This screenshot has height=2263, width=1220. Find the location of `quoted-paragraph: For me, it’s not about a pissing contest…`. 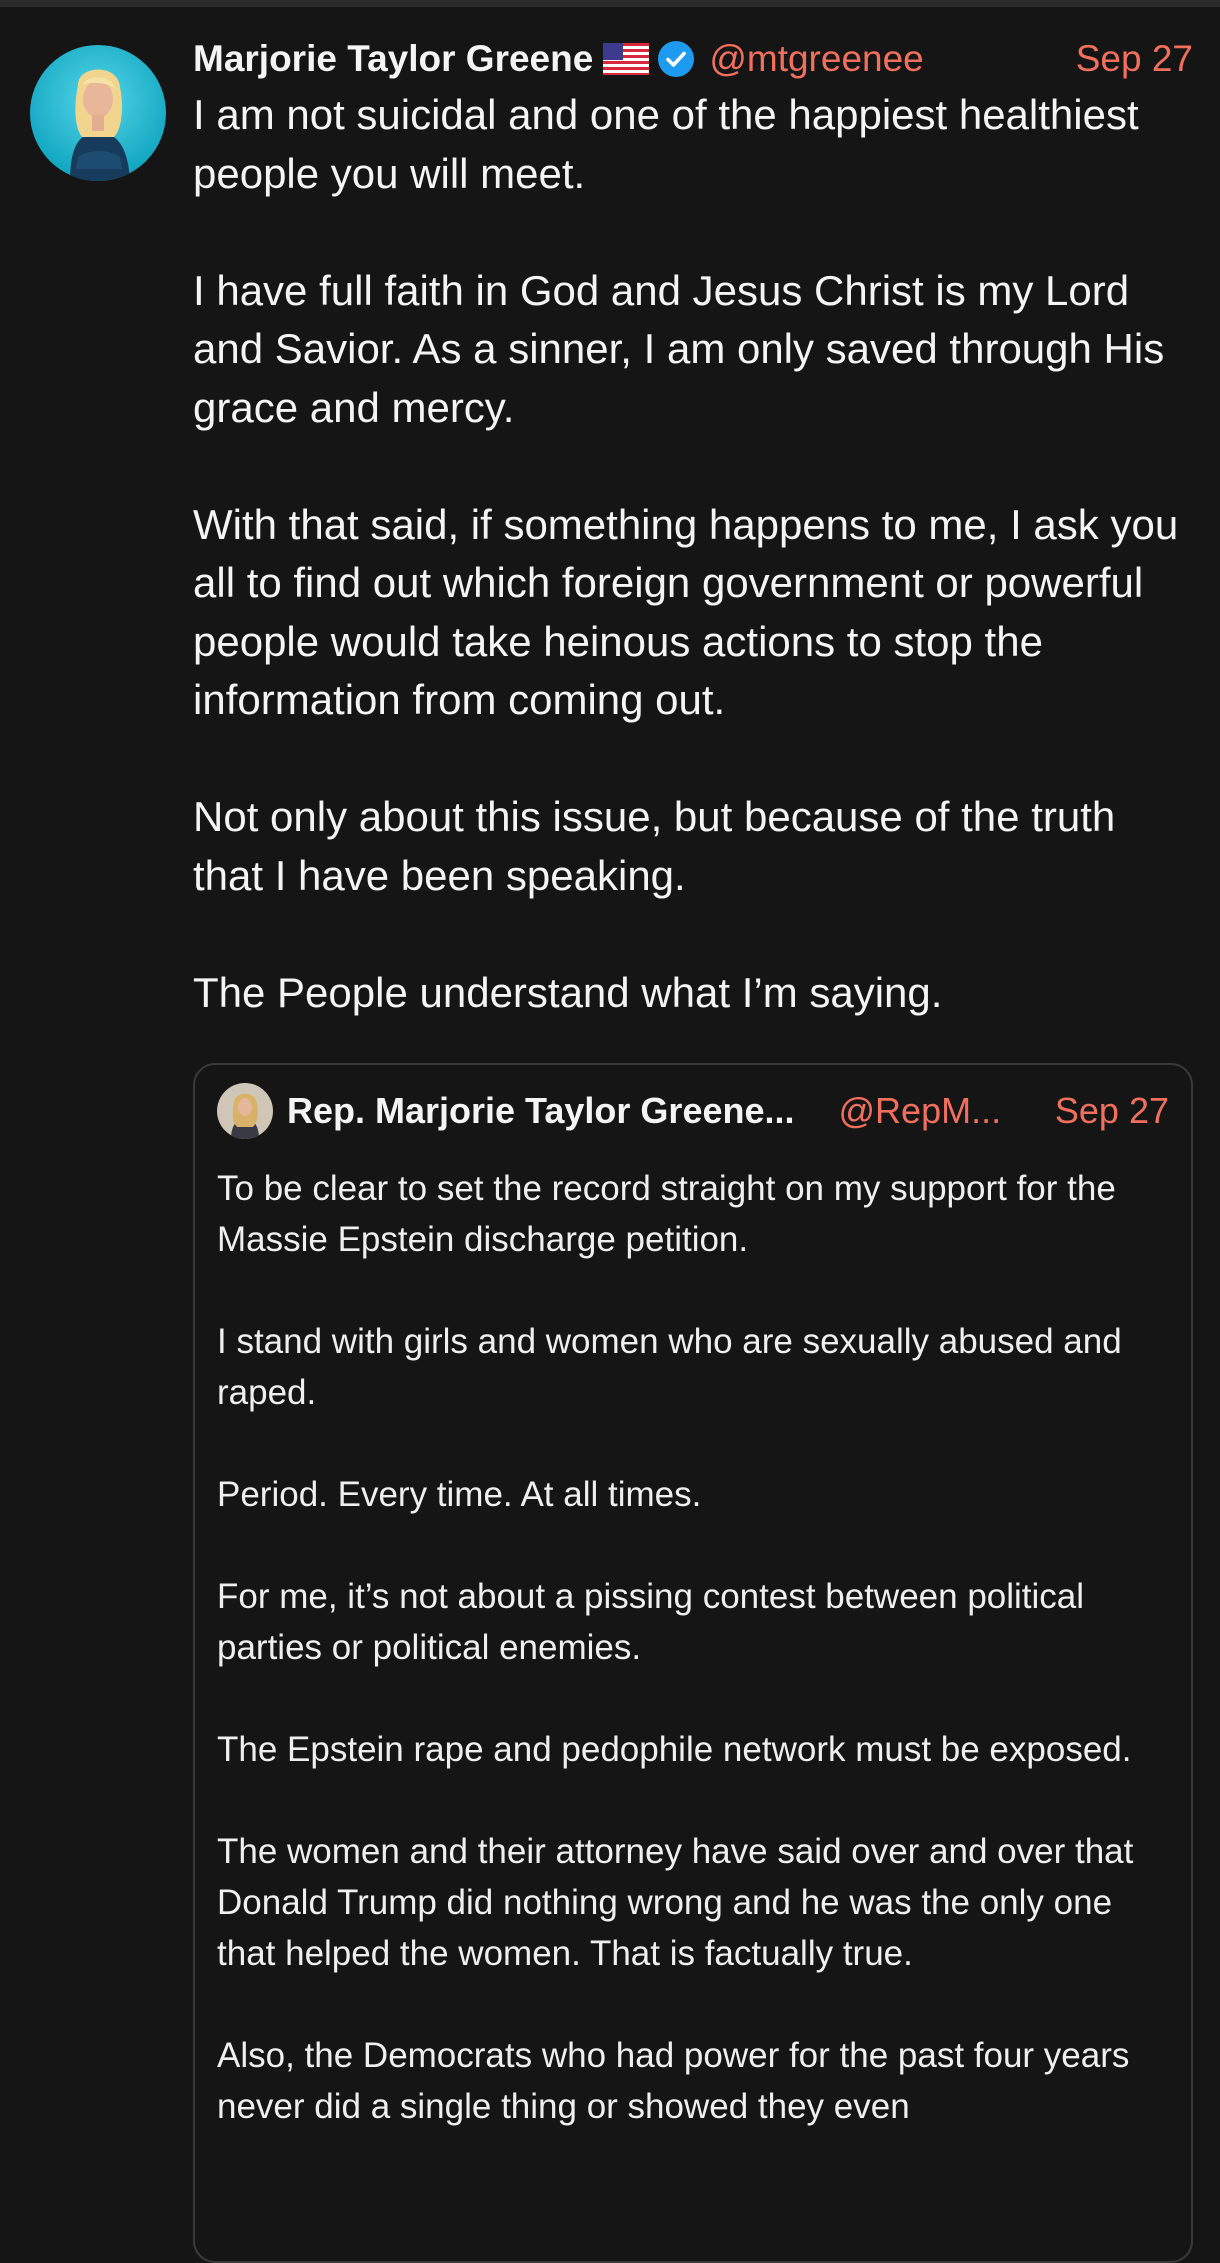

quoted-paragraph: For me, it’s not about a pissing contest… is located at coordinates (651, 1622).